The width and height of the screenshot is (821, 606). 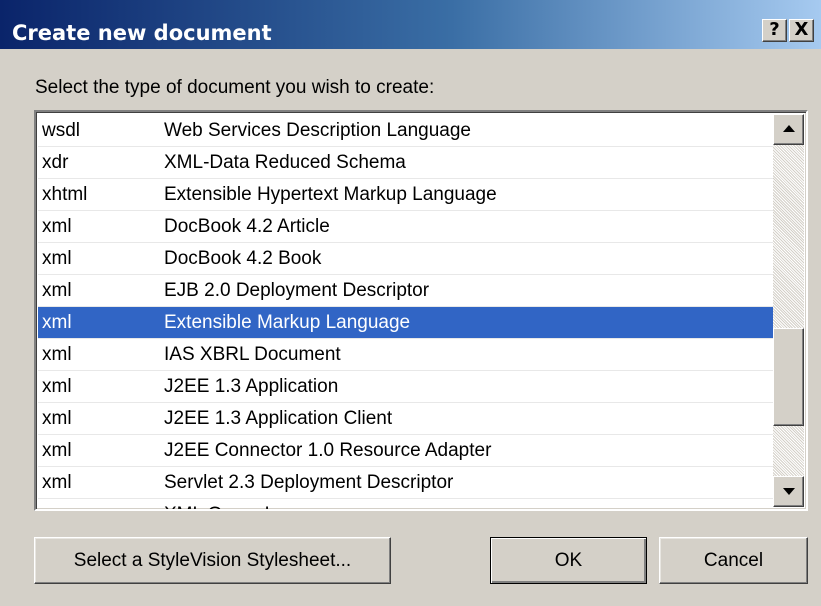 What do you see at coordinates (788, 310) in the screenshot?
I see `vertical-scrollbar` at bounding box center [788, 310].